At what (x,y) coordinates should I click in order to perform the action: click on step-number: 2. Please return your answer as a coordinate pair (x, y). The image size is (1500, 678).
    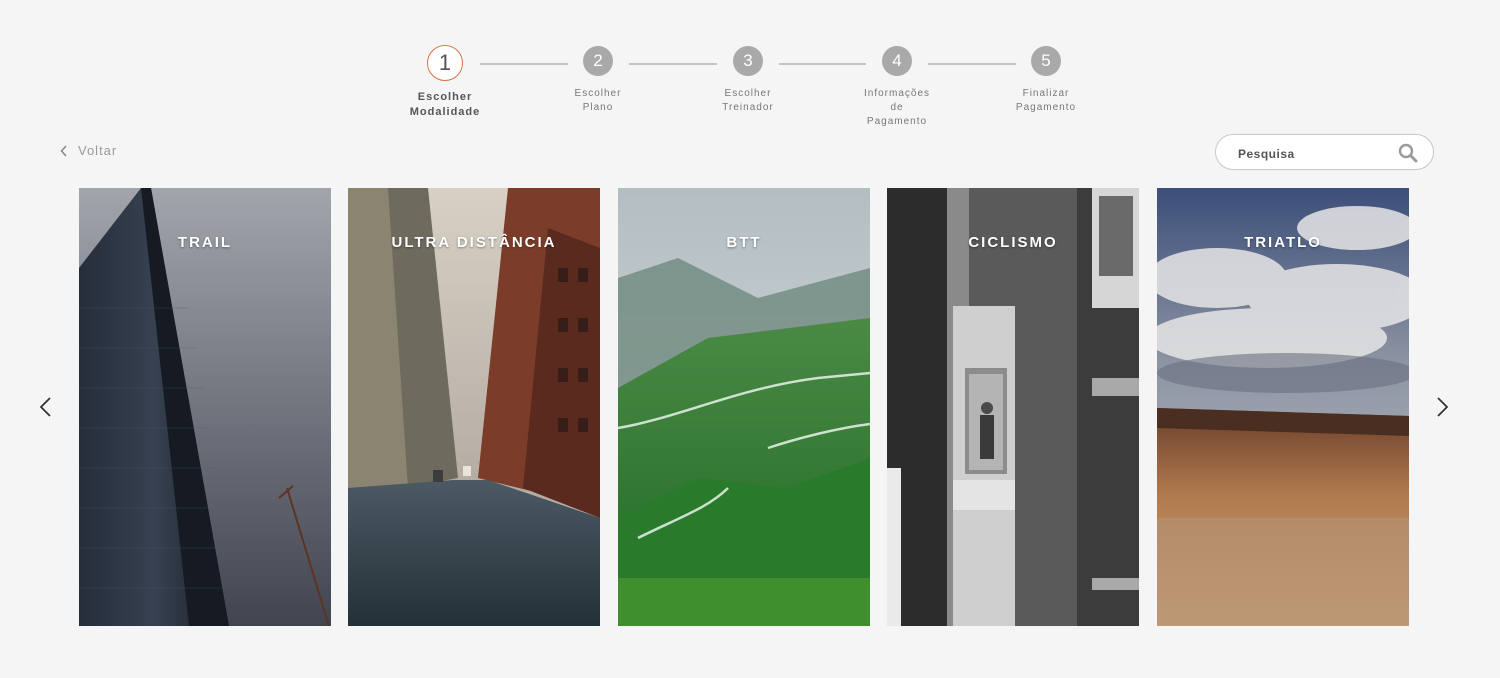
    Looking at the image, I should click on (598, 61).